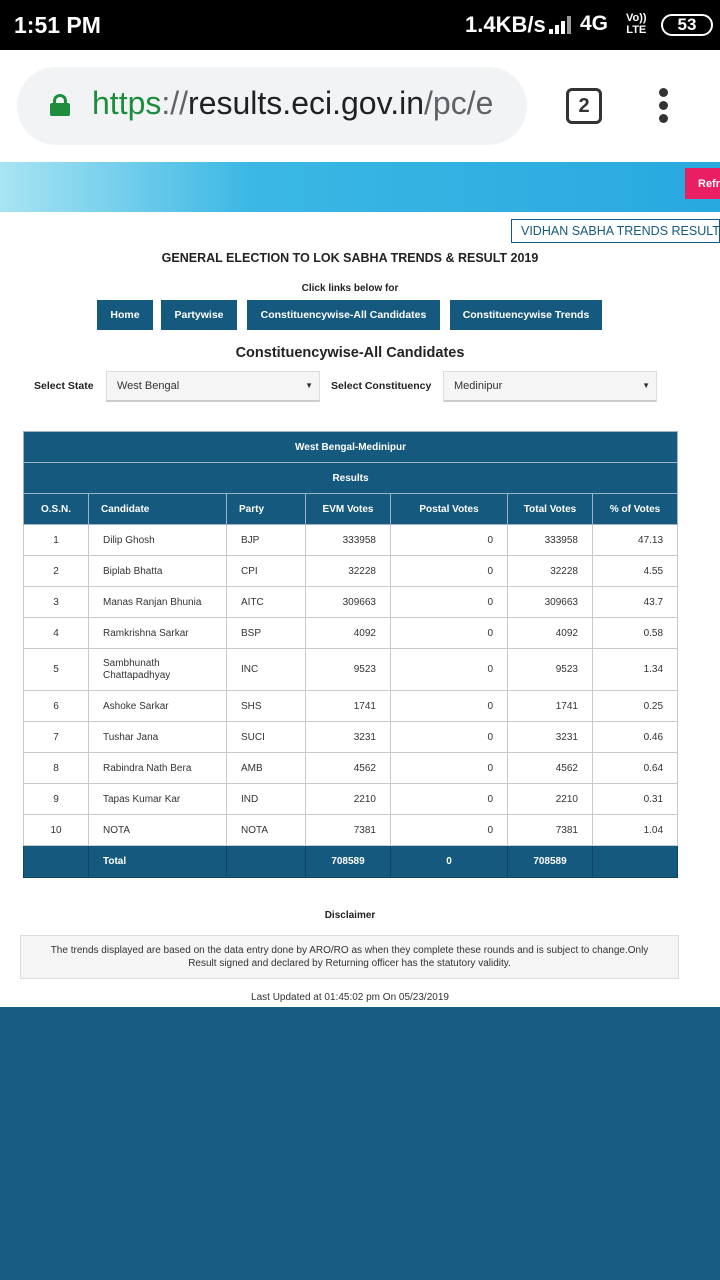 Image resolution: width=720 pixels, height=1280 pixels. I want to click on browser-toolbar: https://results.eci.gov.in/pc/e 2, so click(360, 106).